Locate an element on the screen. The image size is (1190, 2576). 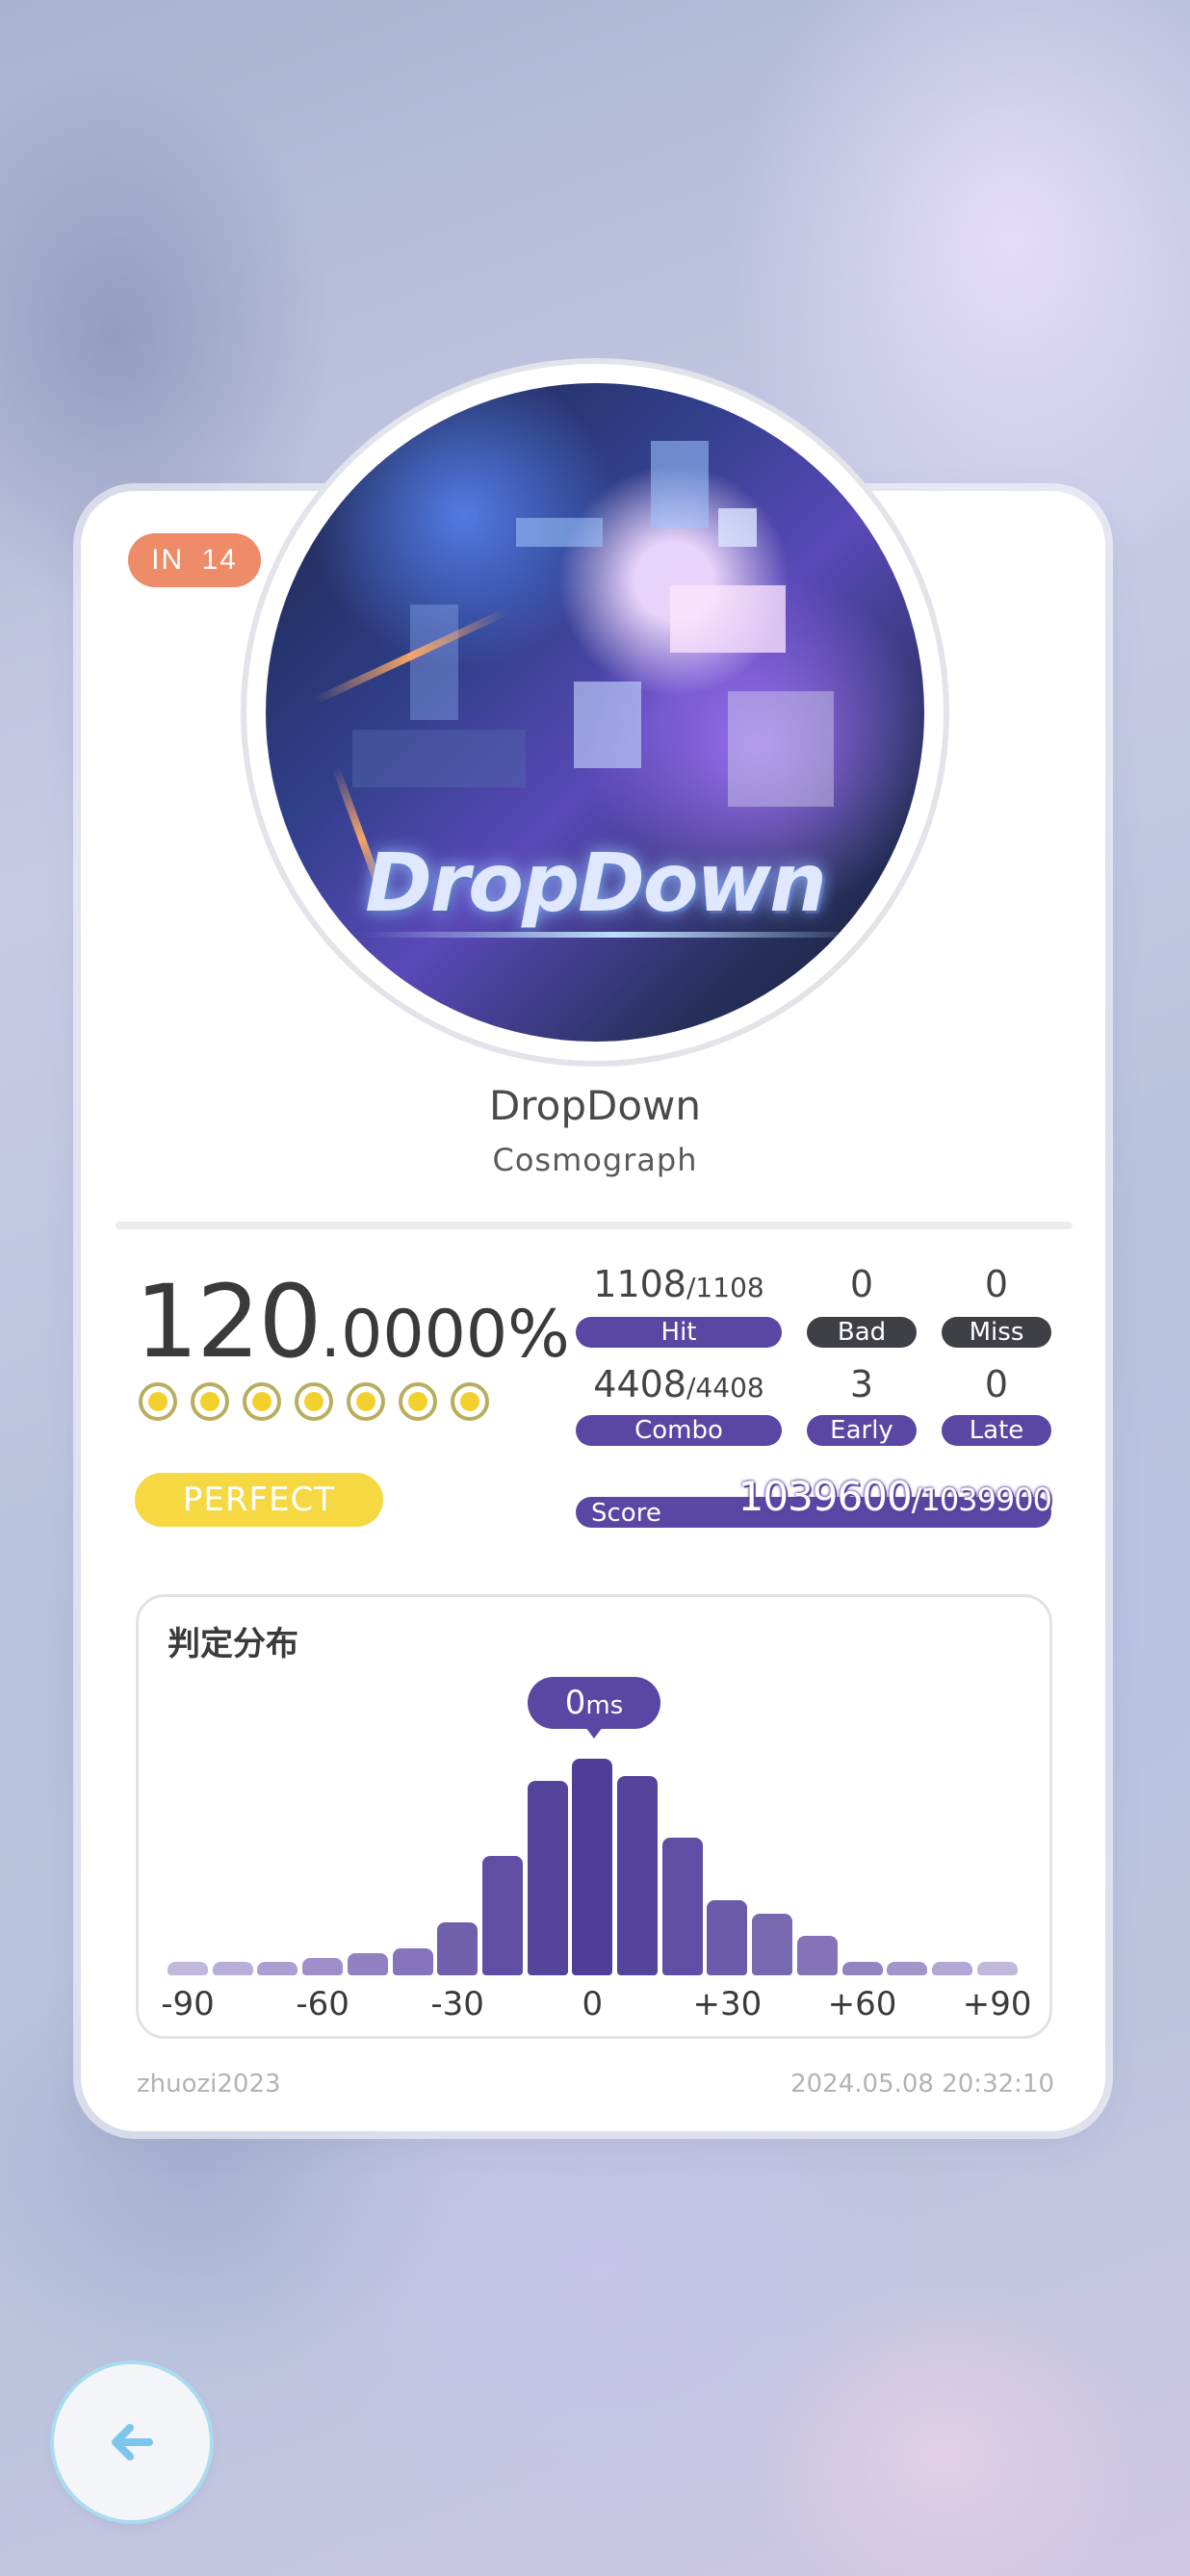
accuracy-value: 120.0000% is located at coordinates (353, 1321).